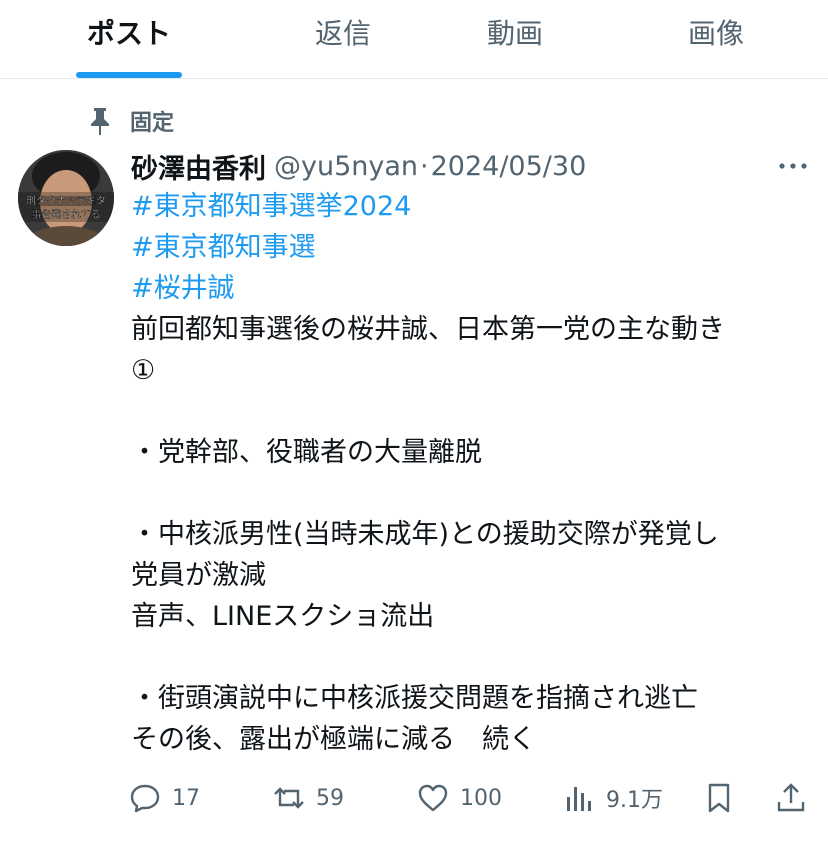  I want to click on post-text-line: 党員が激減, so click(198, 575).